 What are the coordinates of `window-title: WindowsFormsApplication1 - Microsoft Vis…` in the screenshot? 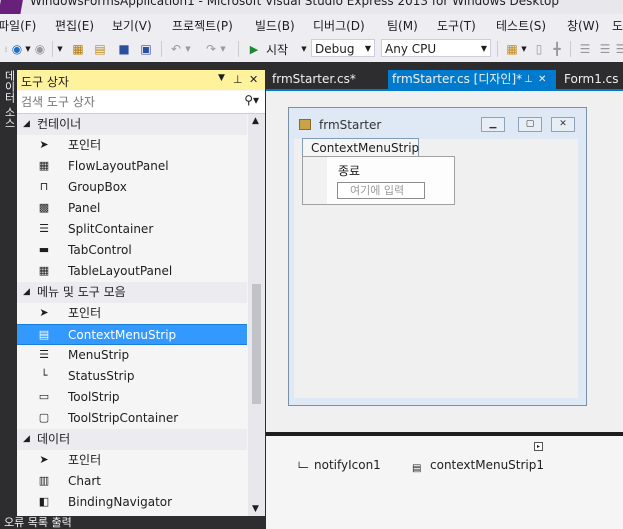 It's located at (294, 4).